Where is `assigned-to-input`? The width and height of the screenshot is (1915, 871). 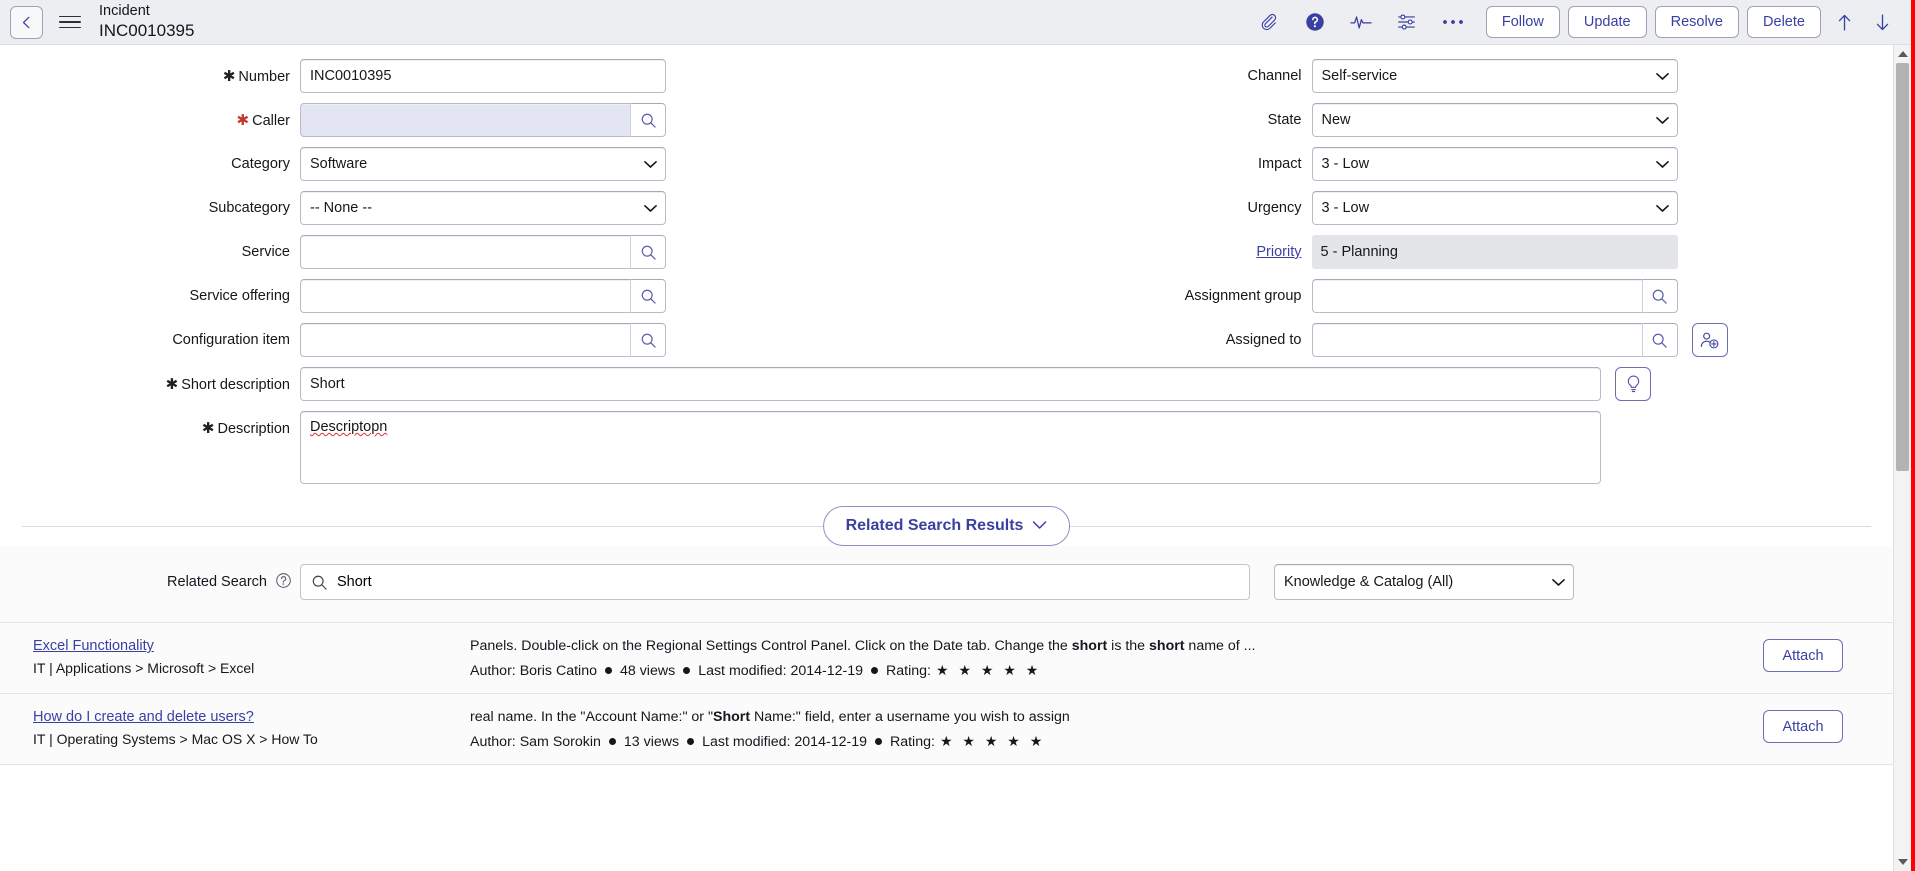 assigned-to-input is located at coordinates (1476, 340).